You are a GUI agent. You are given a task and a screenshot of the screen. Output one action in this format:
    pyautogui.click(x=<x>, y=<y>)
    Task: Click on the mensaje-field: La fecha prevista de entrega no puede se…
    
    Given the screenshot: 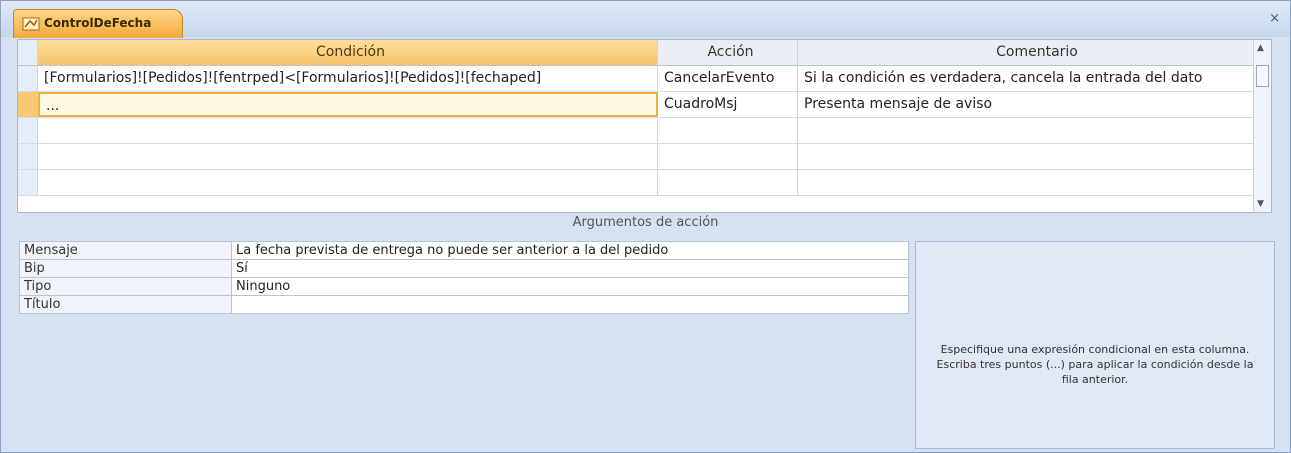 What is the action you would take?
    pyautogui.click(x=570, y=250)
    